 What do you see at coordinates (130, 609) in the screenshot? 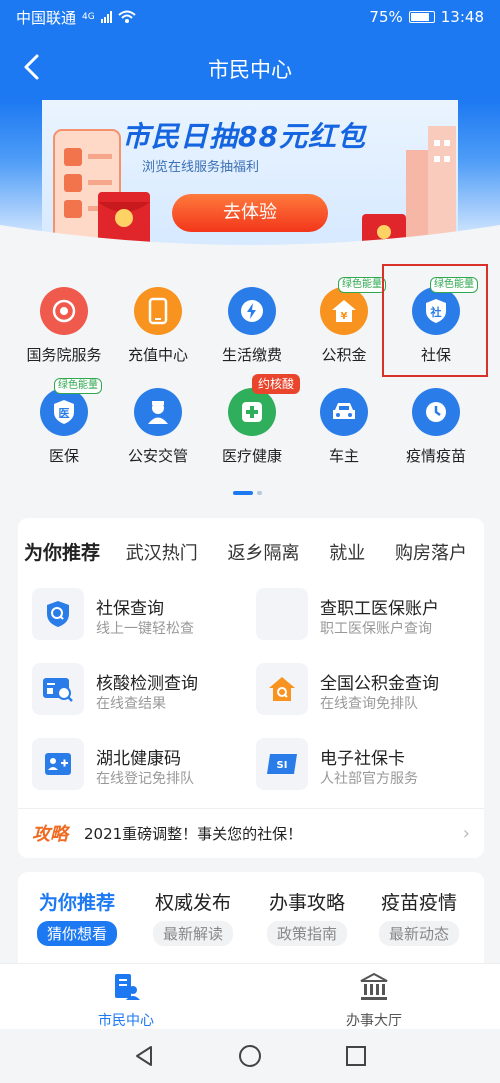
I see `item-title: 社保查询` at bounding box center [130, 609].